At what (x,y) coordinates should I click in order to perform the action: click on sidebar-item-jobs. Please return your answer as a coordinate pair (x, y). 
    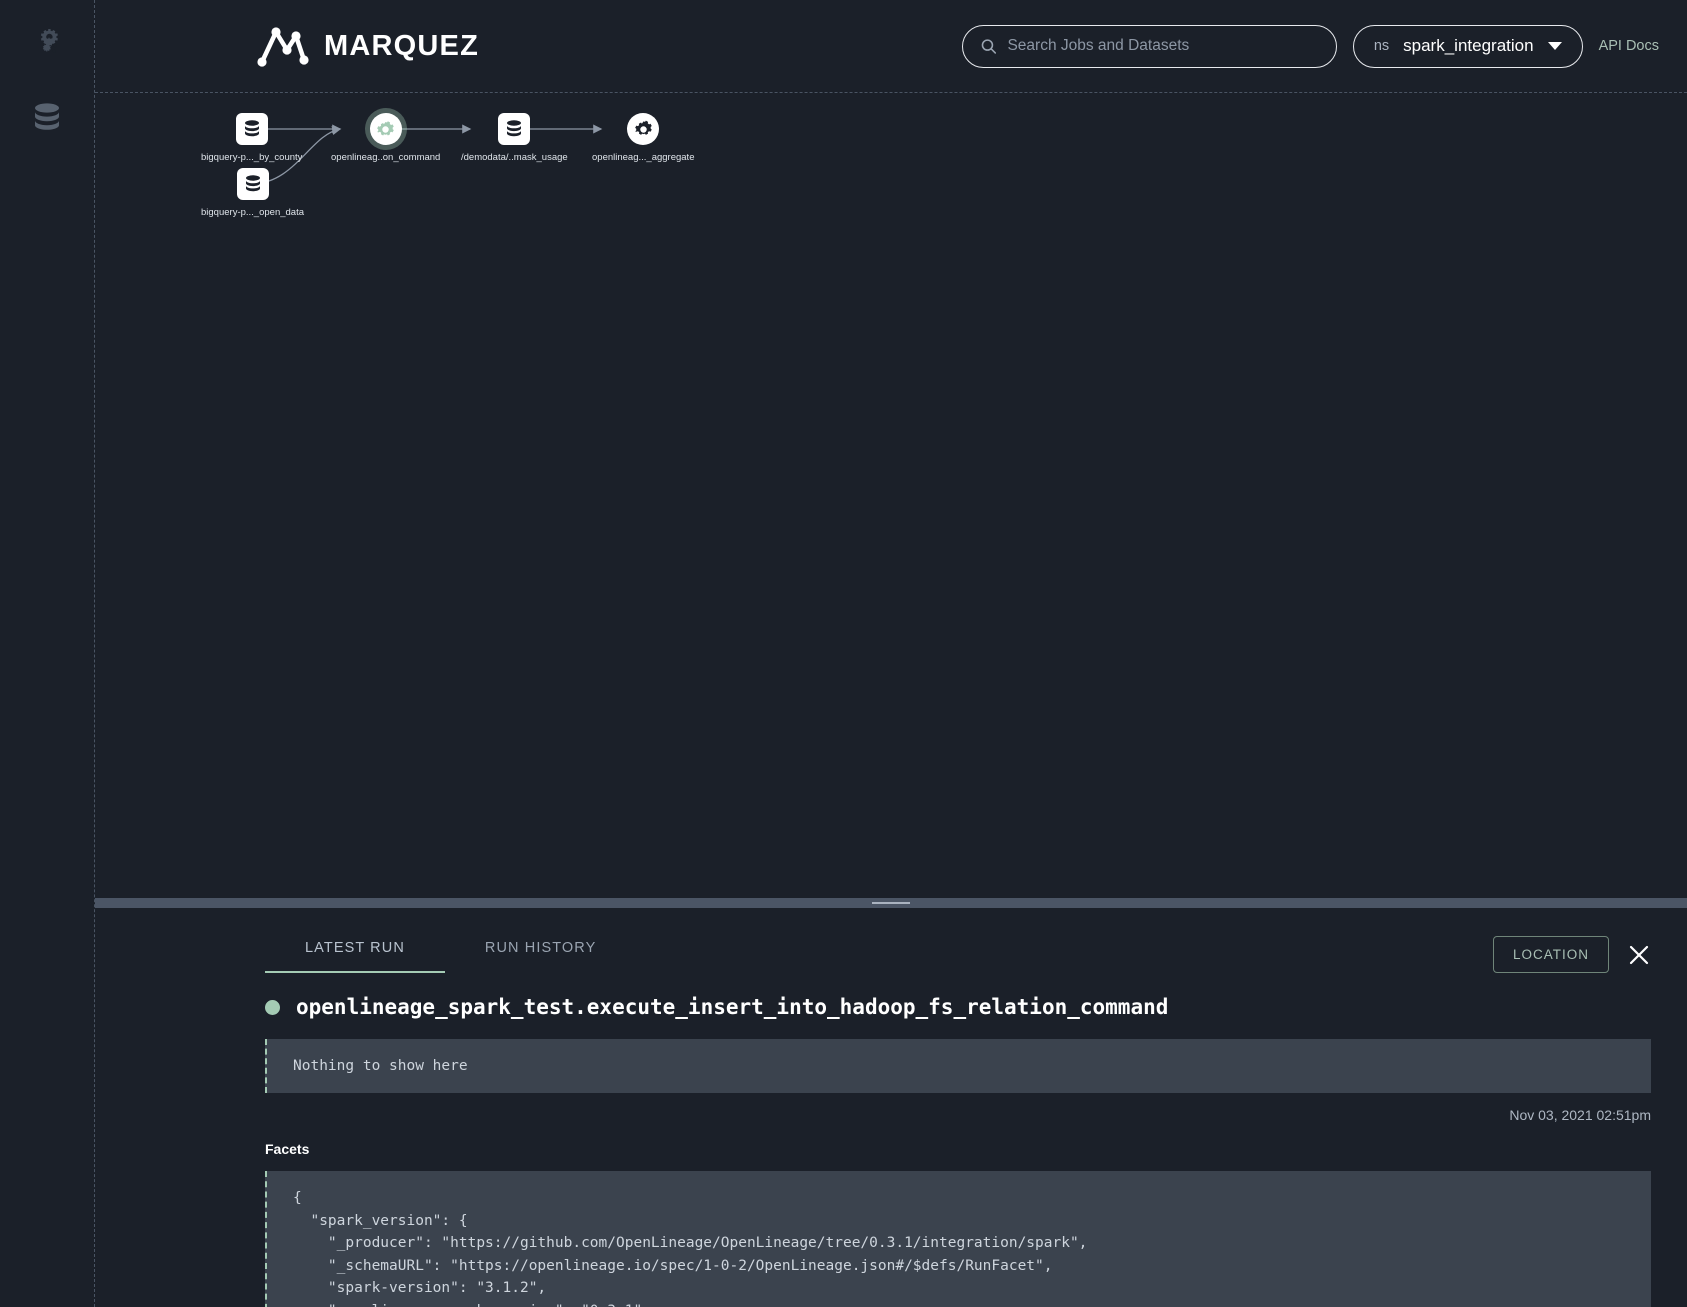
    Looking at the image, I should click on (47, 41).